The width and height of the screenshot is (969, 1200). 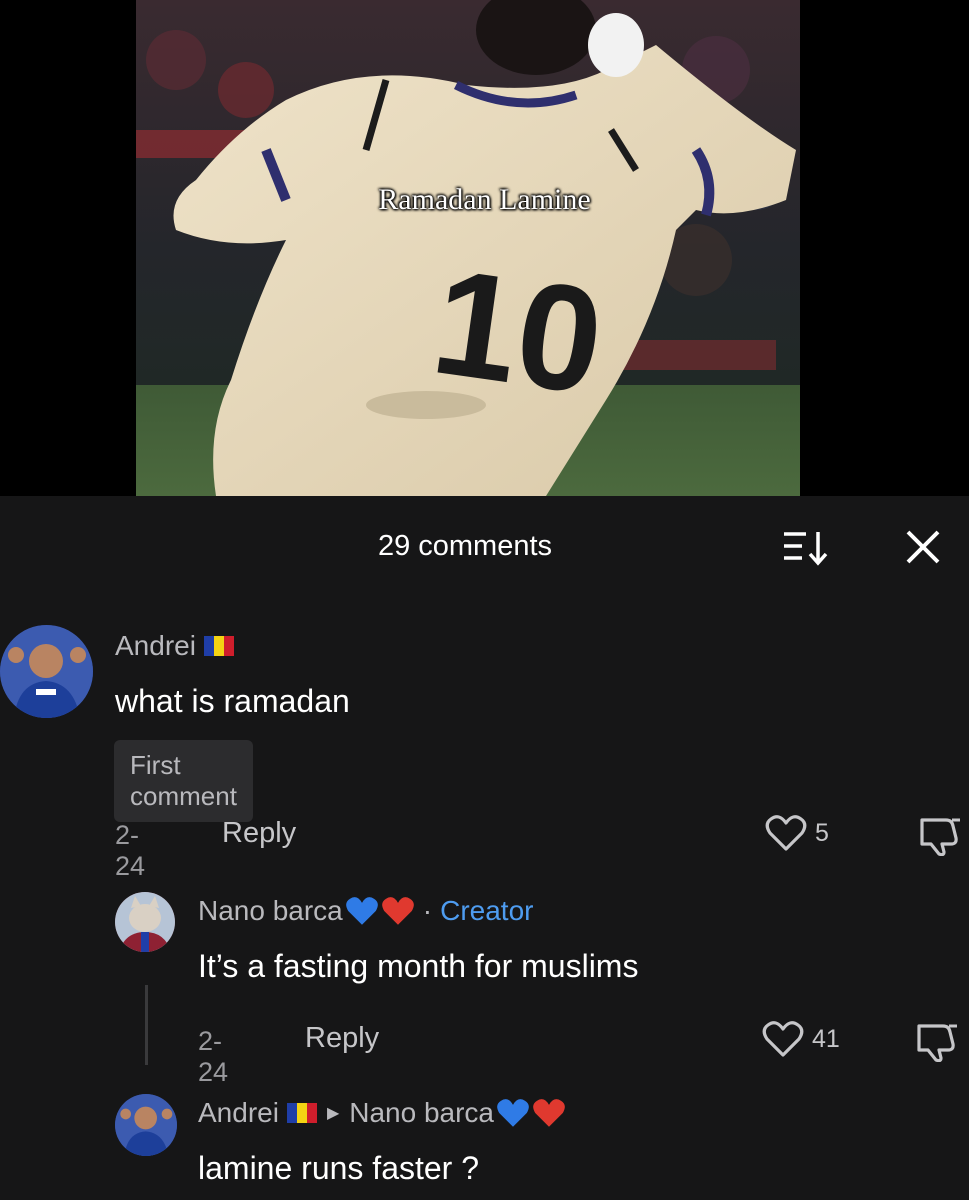 I want to click on reply-to-author: Nano barca, so click(x=421, y=1113).